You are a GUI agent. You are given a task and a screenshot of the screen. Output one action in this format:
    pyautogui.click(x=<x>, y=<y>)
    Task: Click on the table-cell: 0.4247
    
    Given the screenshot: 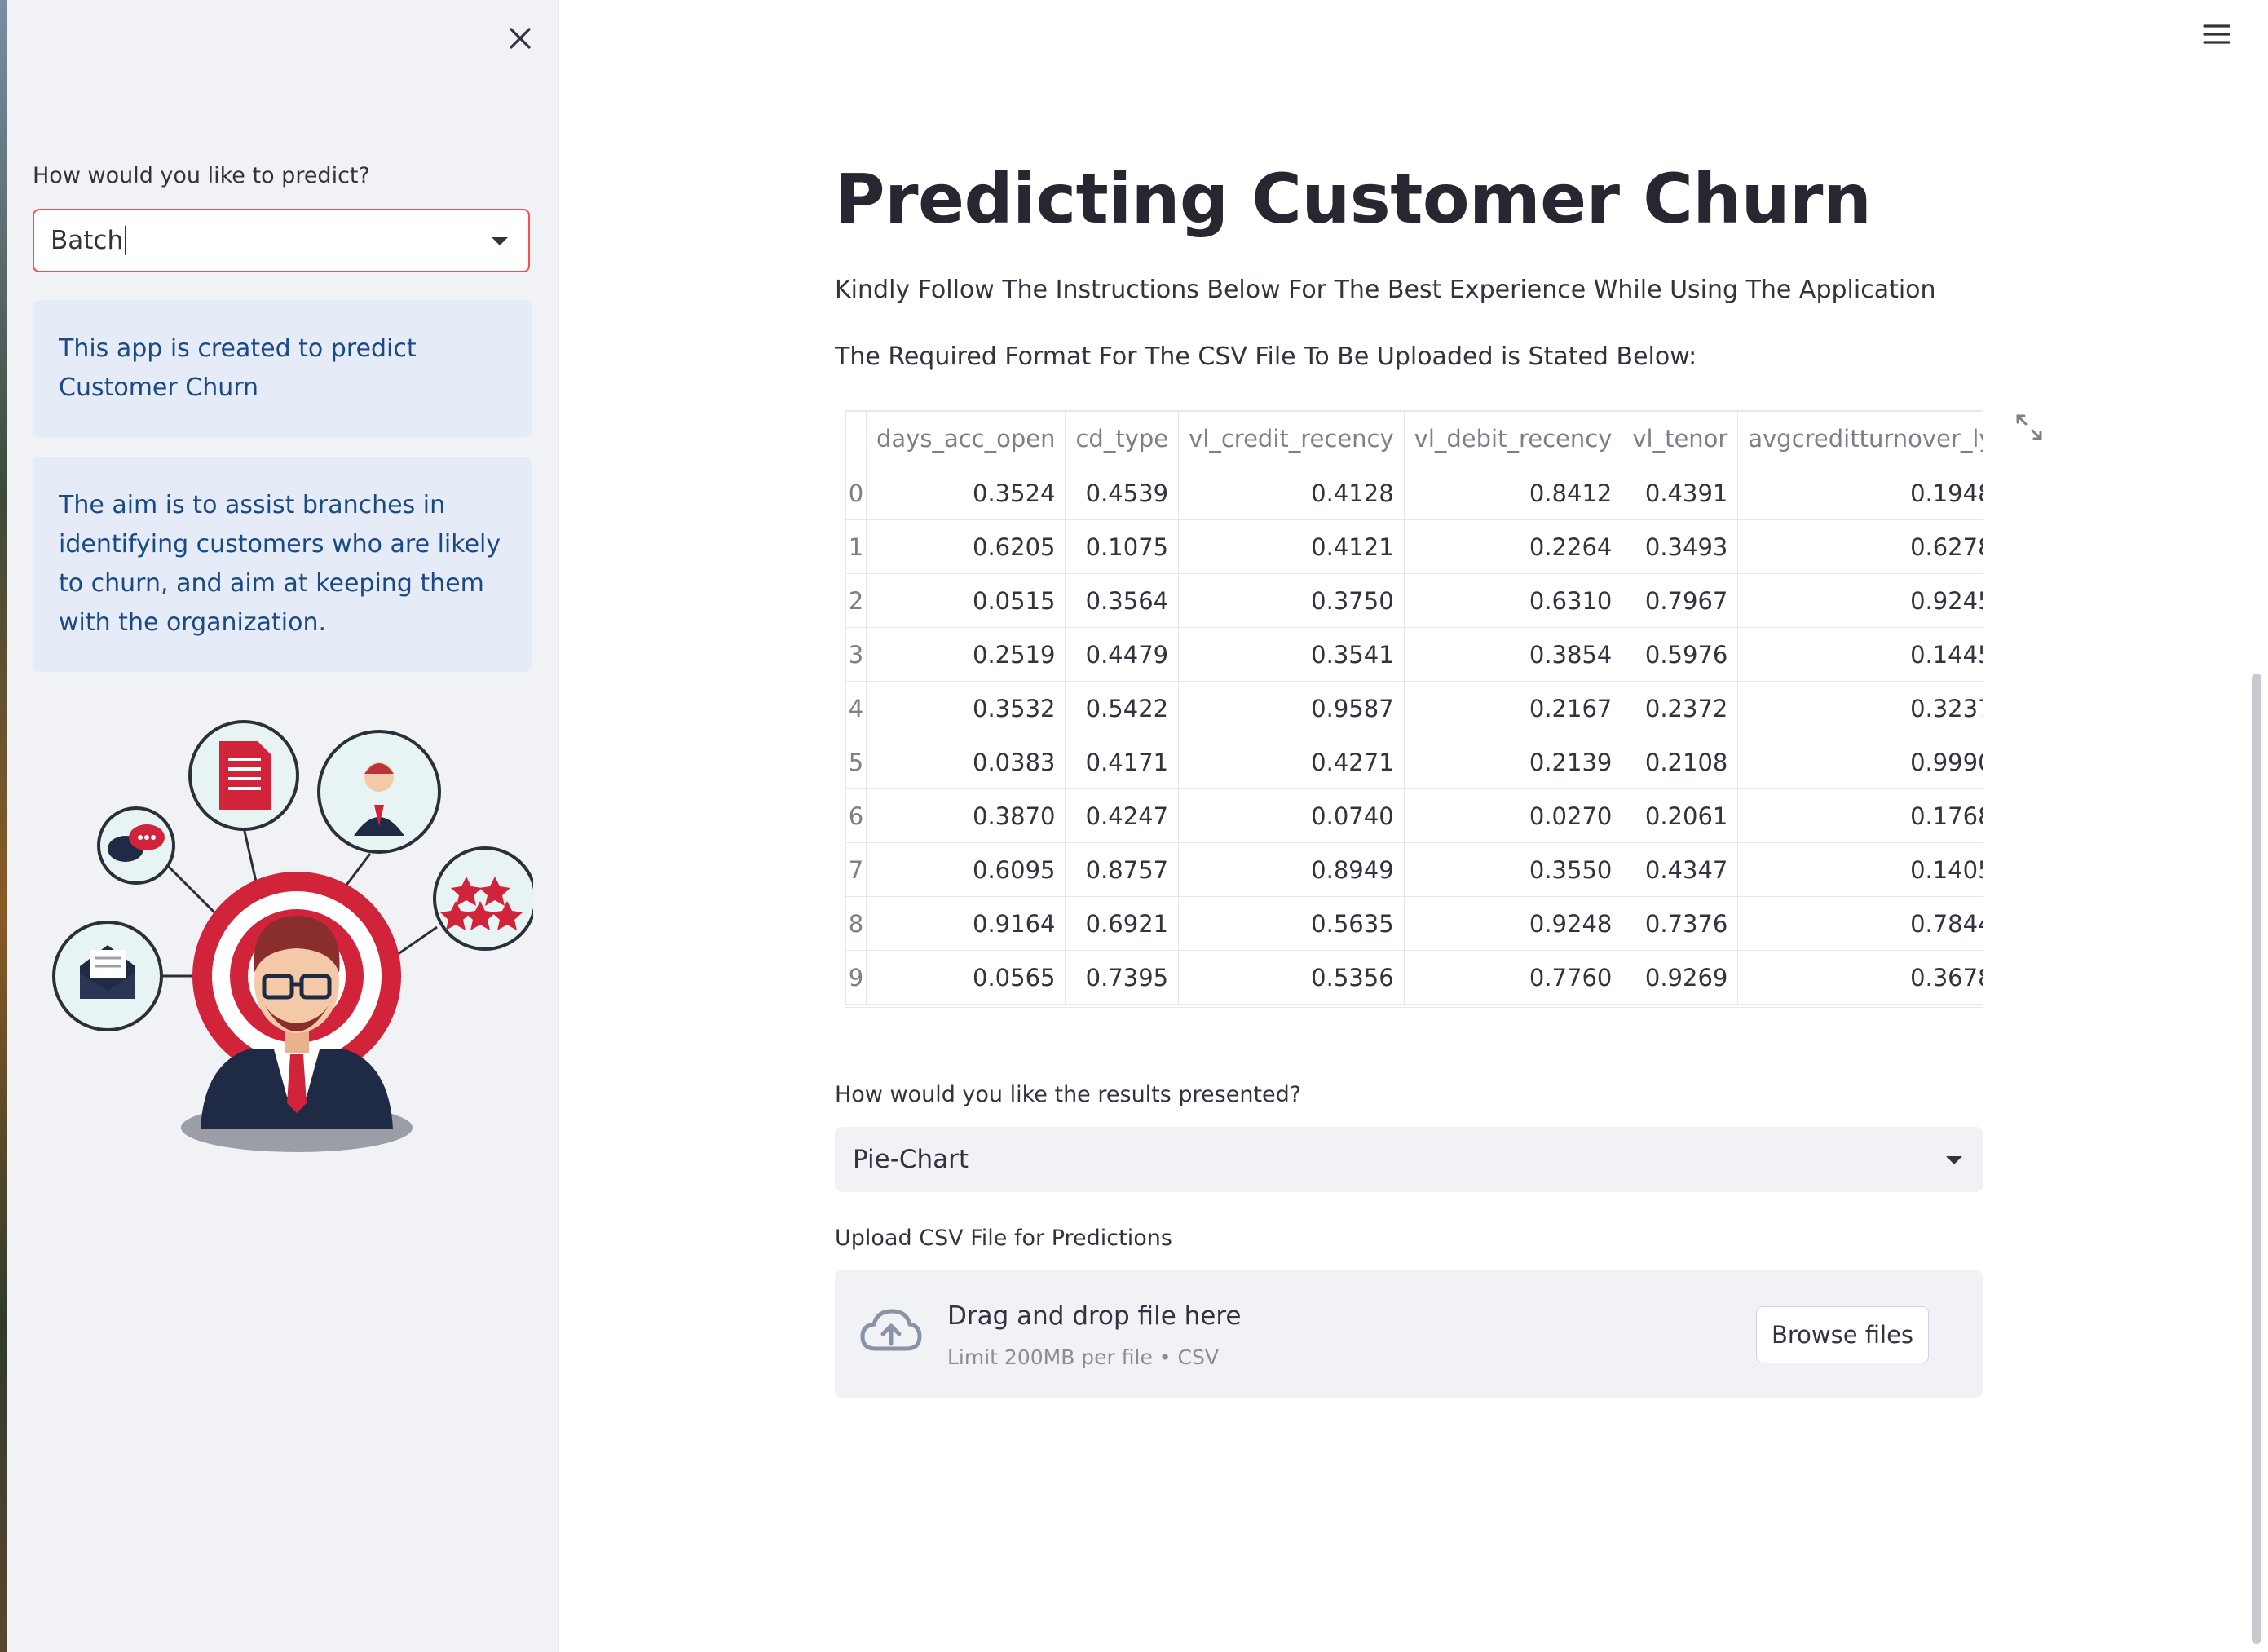 What is the action you would take?
    pyautogui.click(x=1122, y=816)
    